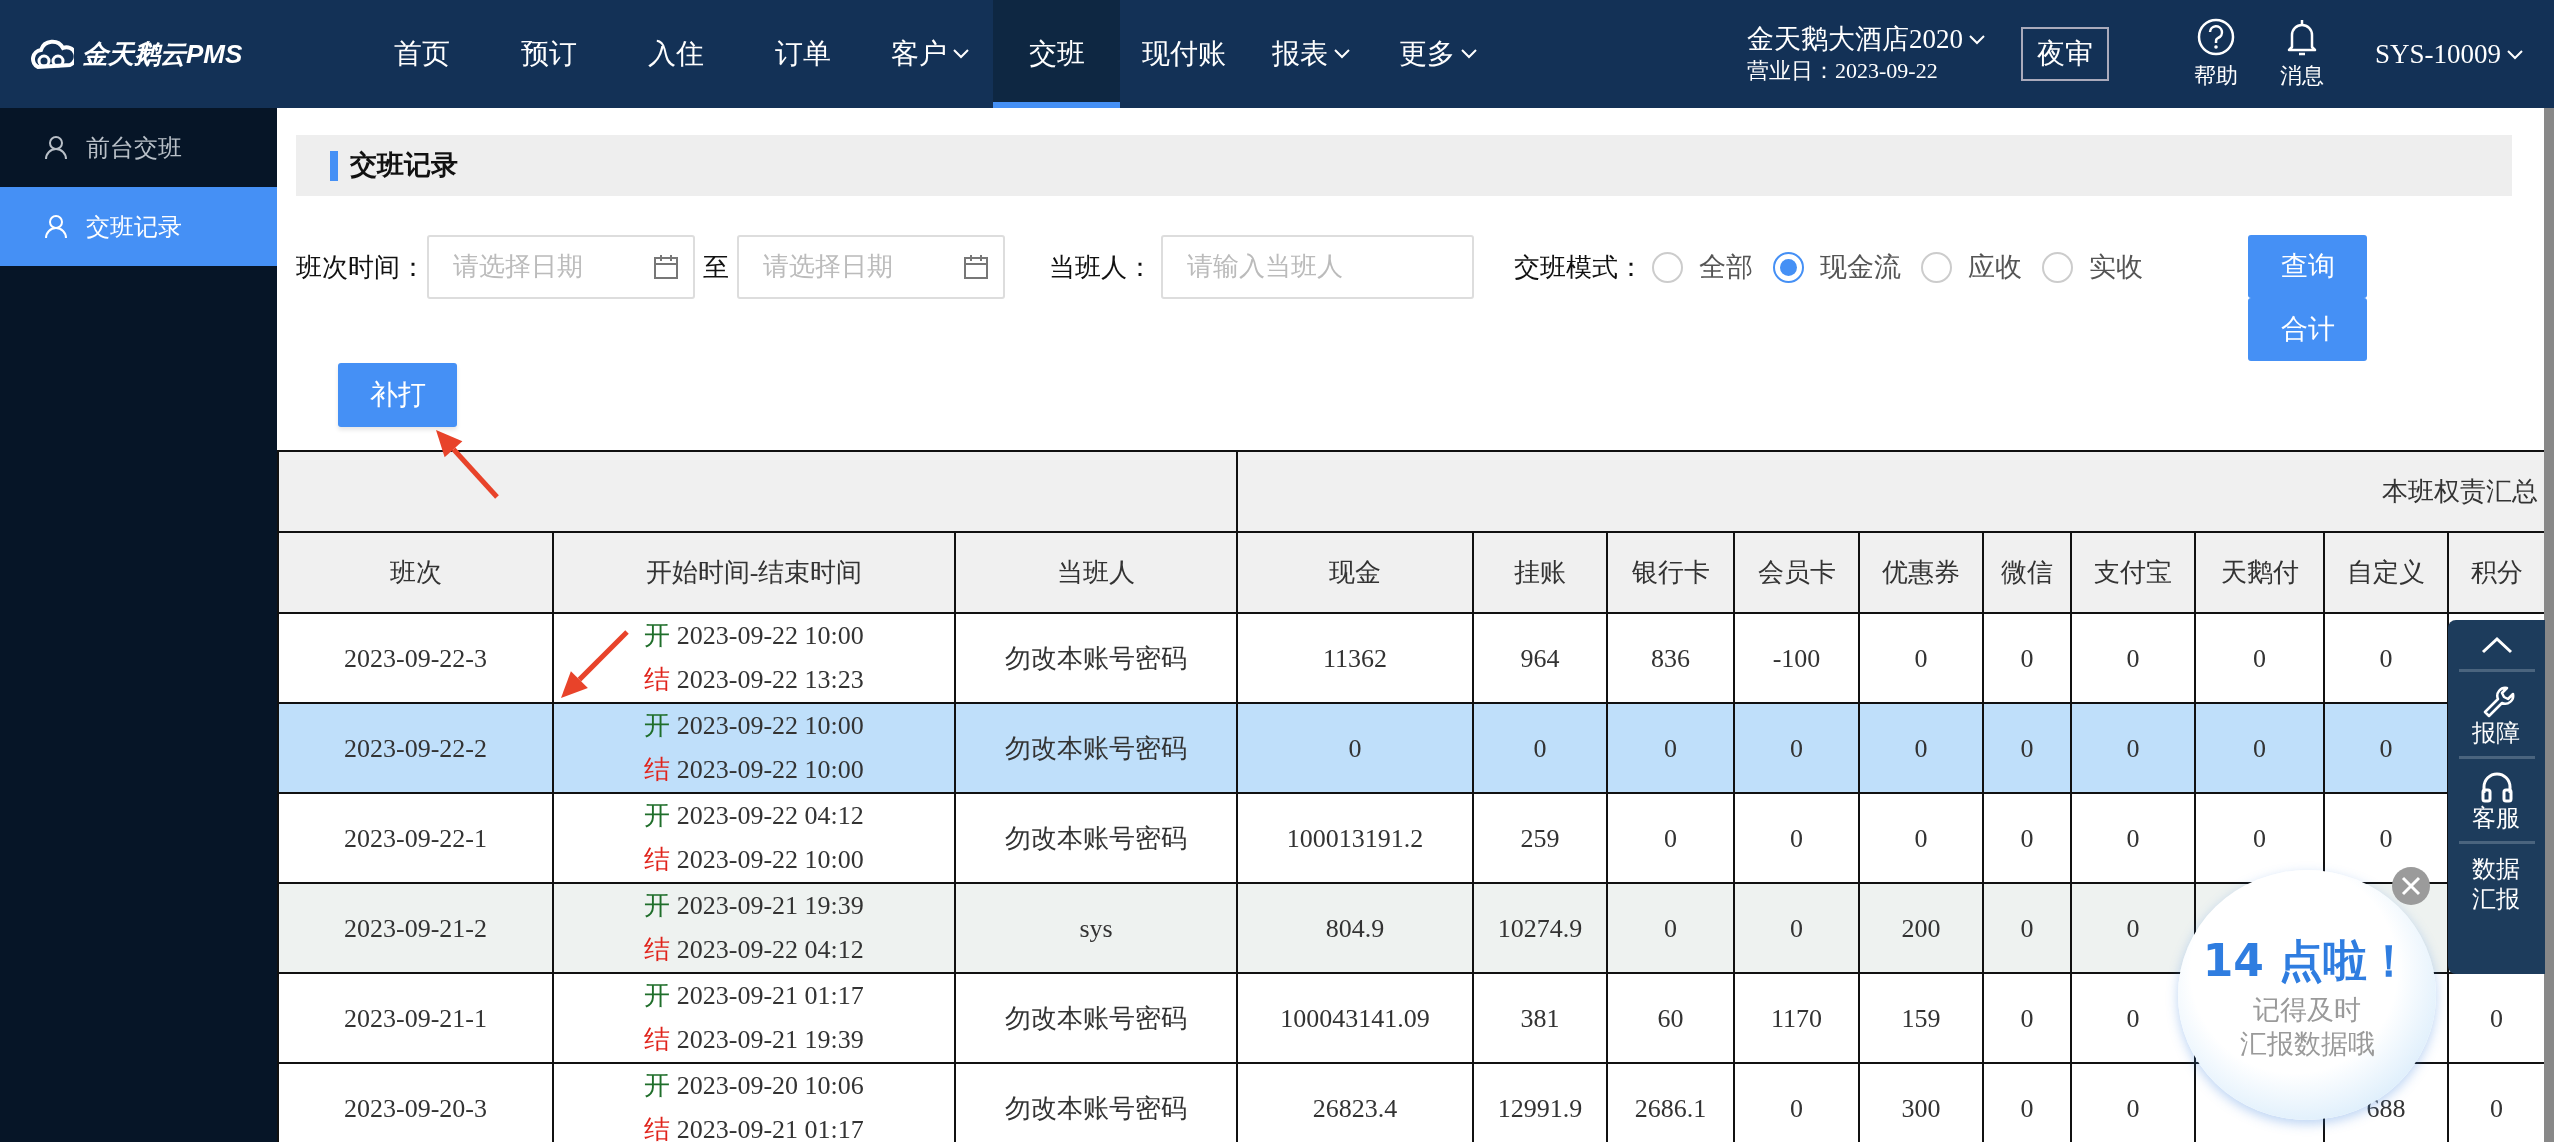 This screenshot has width=2554, height=1142. I want to click on accent-bar, so click(334, 165).